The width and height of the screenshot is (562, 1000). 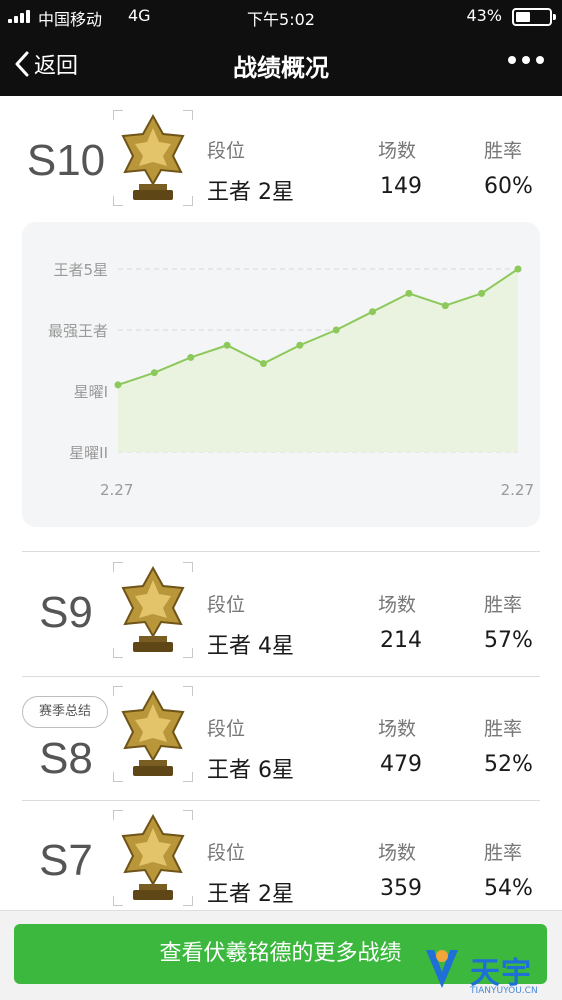 What do you see at coordinates (508, 640) in the screenshot?
I see `winrate-value: 57%` at bounding box center [508, 640].